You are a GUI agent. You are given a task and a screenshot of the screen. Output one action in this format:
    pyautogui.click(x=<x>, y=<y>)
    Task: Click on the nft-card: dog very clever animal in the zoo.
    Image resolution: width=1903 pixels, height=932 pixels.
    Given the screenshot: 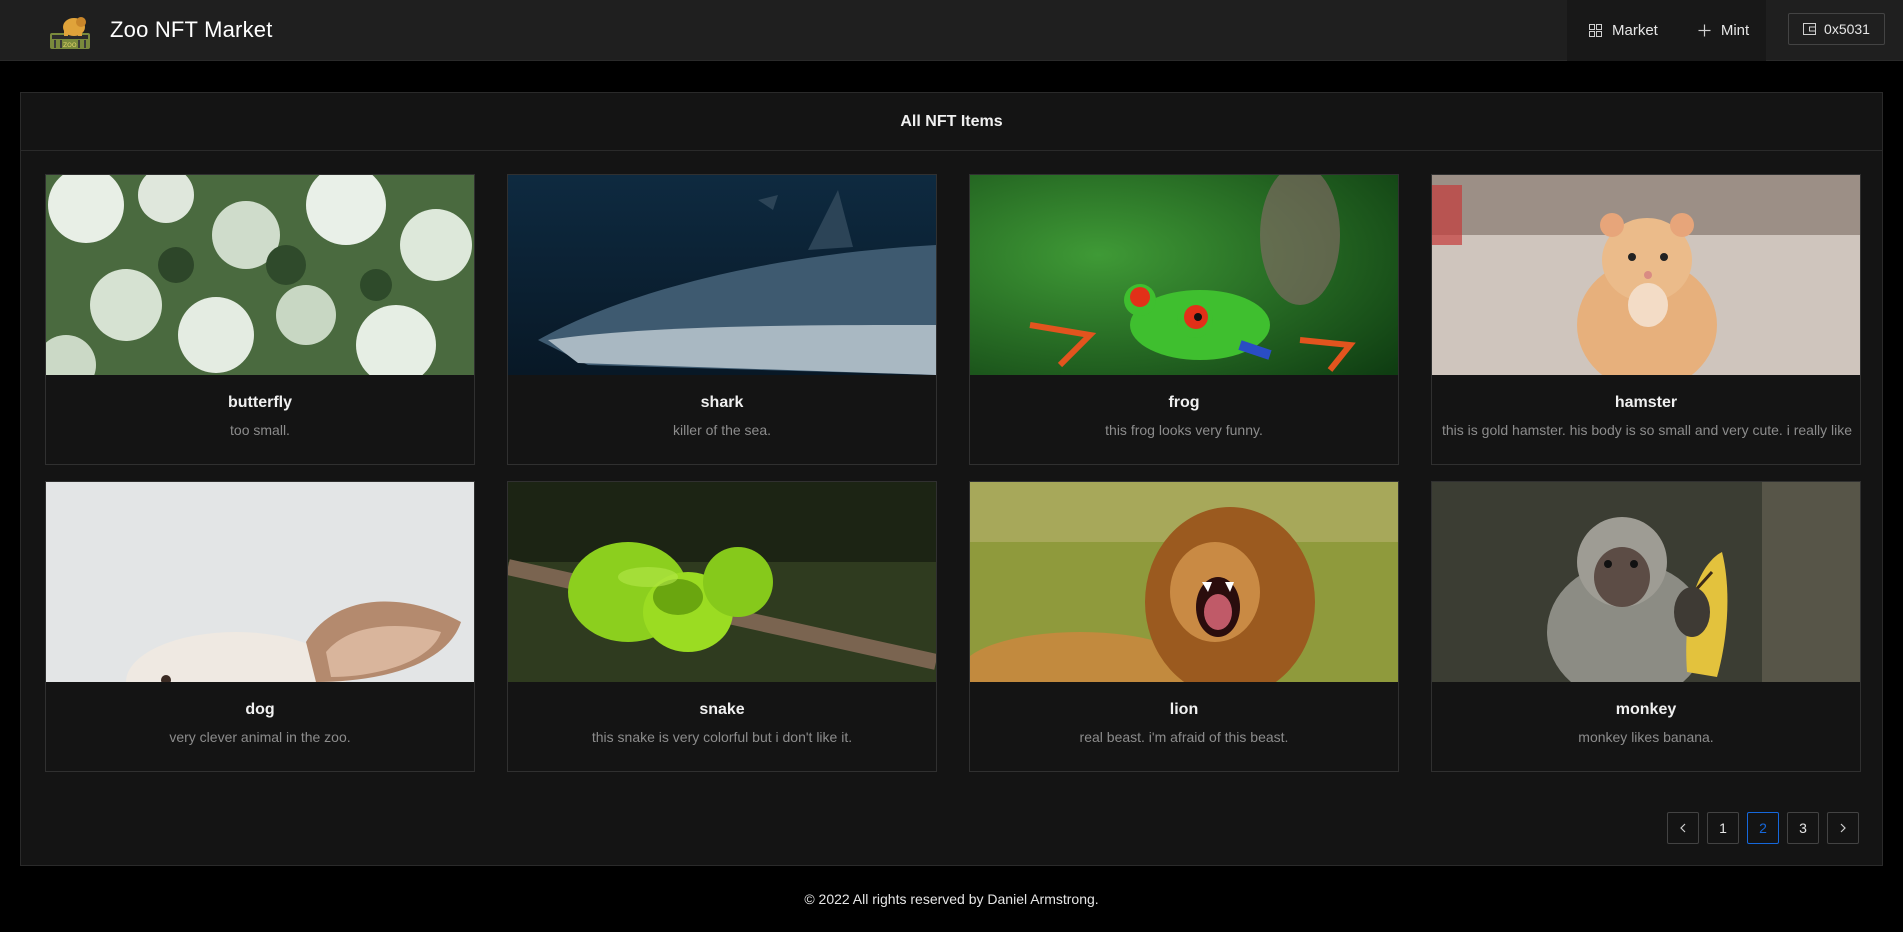 What is the action you would take?
    pyautogui.click(x=260, y=626)
    